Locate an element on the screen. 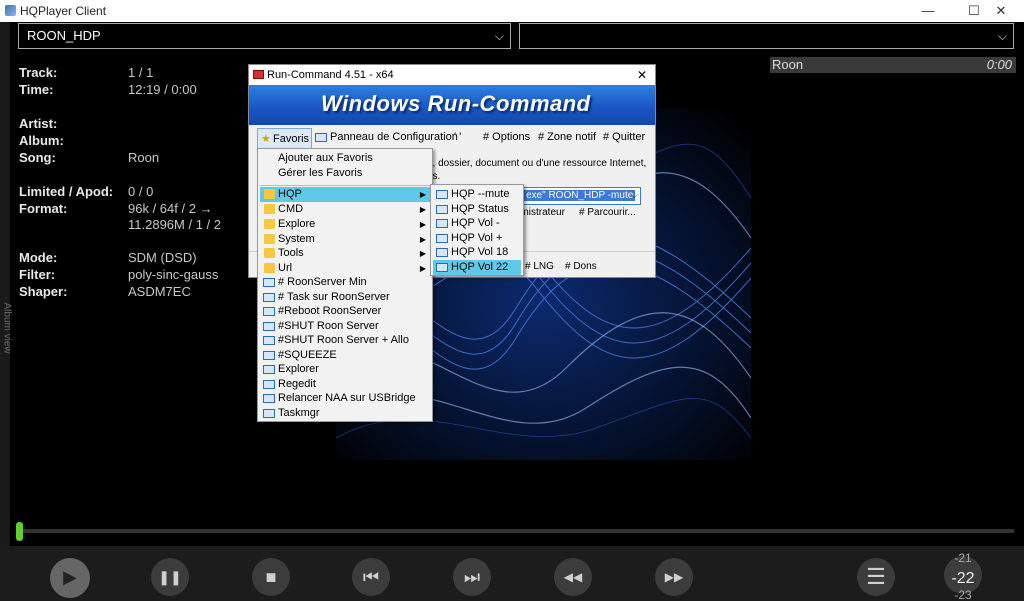 This screenshot has width=1024, height=601. next-button: ⏭ is located at coordinates (472, 577).